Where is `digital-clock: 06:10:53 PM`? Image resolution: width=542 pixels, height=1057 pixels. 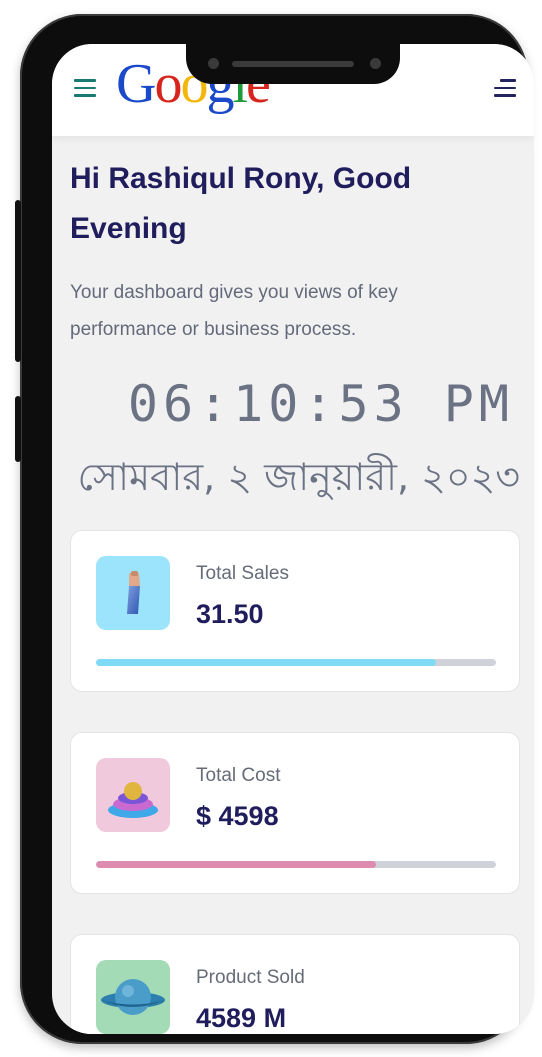 digital-clock: 06:10:53 PM is located at coordinates (320, 404).